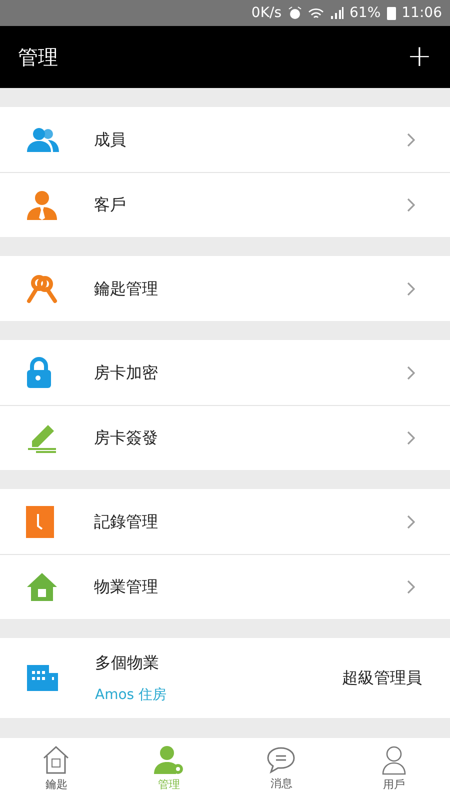  What do you see at coordinates (295, 13) in the screenshot?
I see `alarm-icon` at bounding box center [295, 13].